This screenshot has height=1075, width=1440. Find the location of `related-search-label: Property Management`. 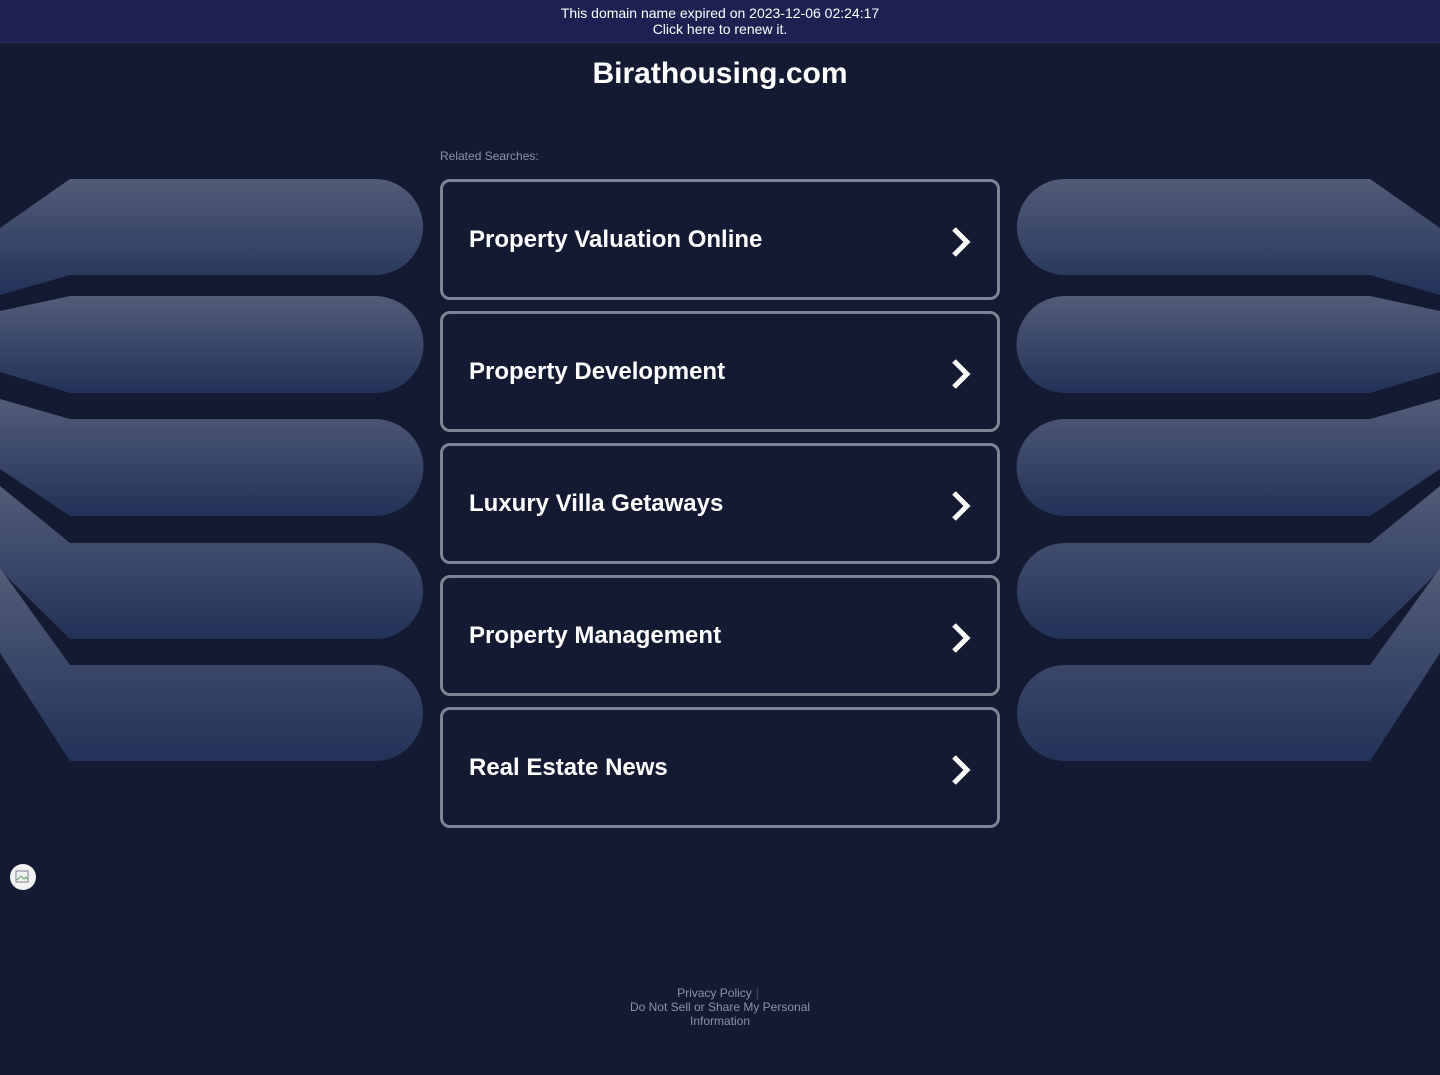

related-search-label: Property Management is located at coordinates (595, 635).